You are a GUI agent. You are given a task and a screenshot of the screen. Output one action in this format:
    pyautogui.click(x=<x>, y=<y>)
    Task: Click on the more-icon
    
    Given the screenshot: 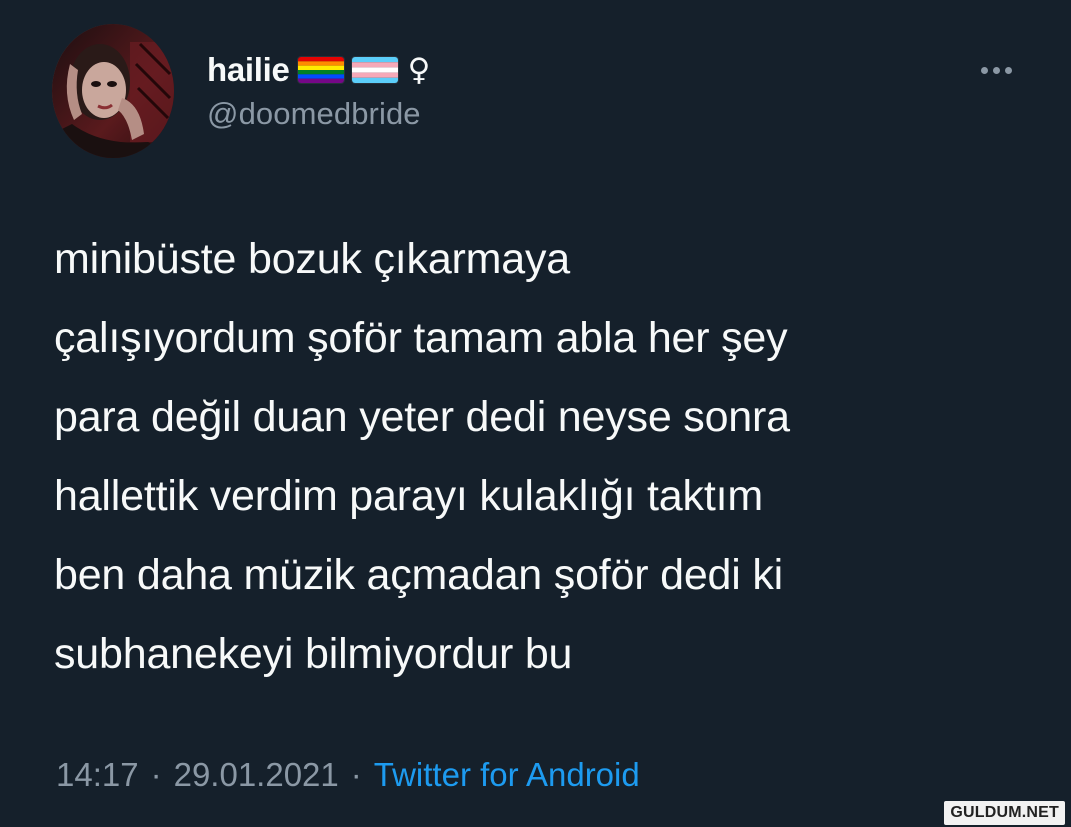 What is the action you would take?
    pyautogui.click(x=996, y=70)
    